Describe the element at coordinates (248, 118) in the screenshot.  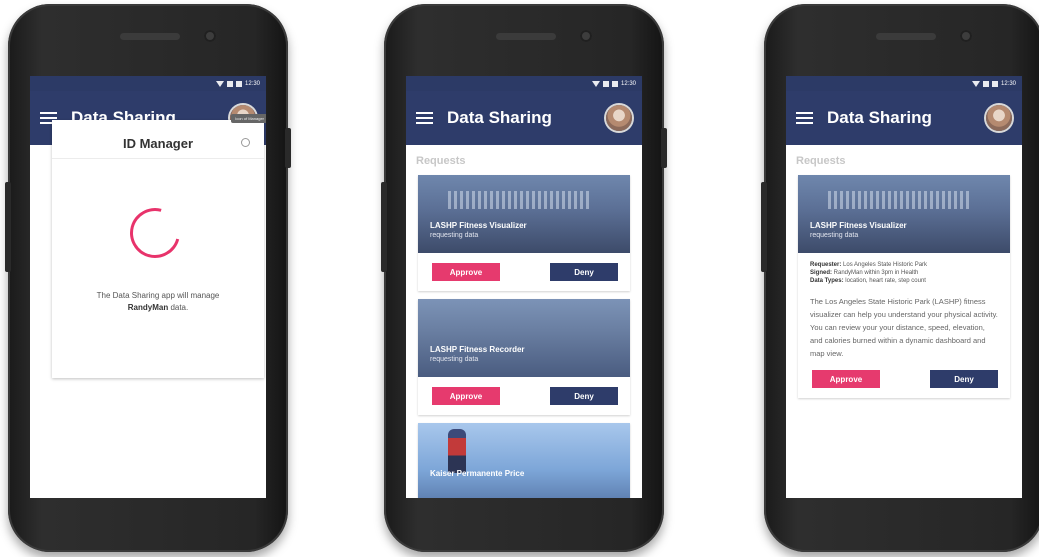
I see `tooltip: Icon of Manager` at that location.